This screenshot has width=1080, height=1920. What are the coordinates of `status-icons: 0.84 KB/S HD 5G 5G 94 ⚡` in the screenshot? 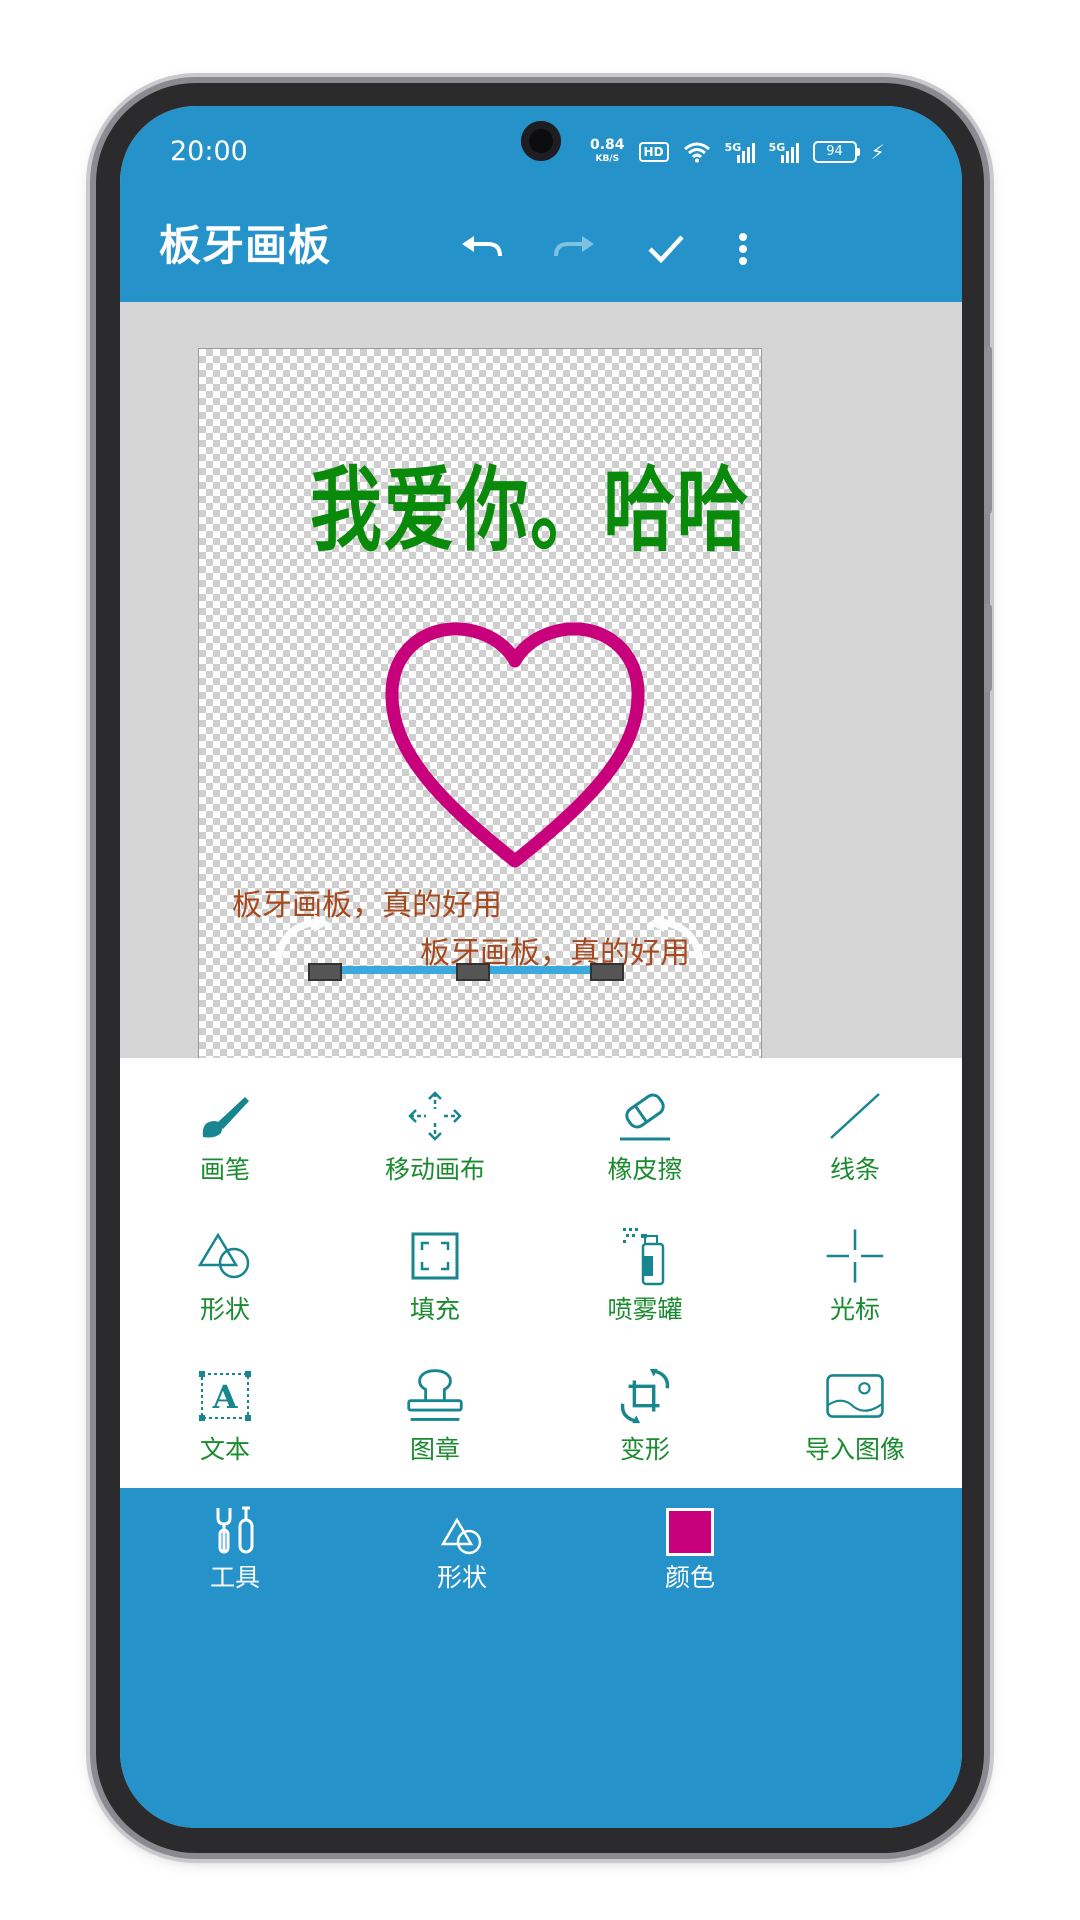 It's located at (737, 152).